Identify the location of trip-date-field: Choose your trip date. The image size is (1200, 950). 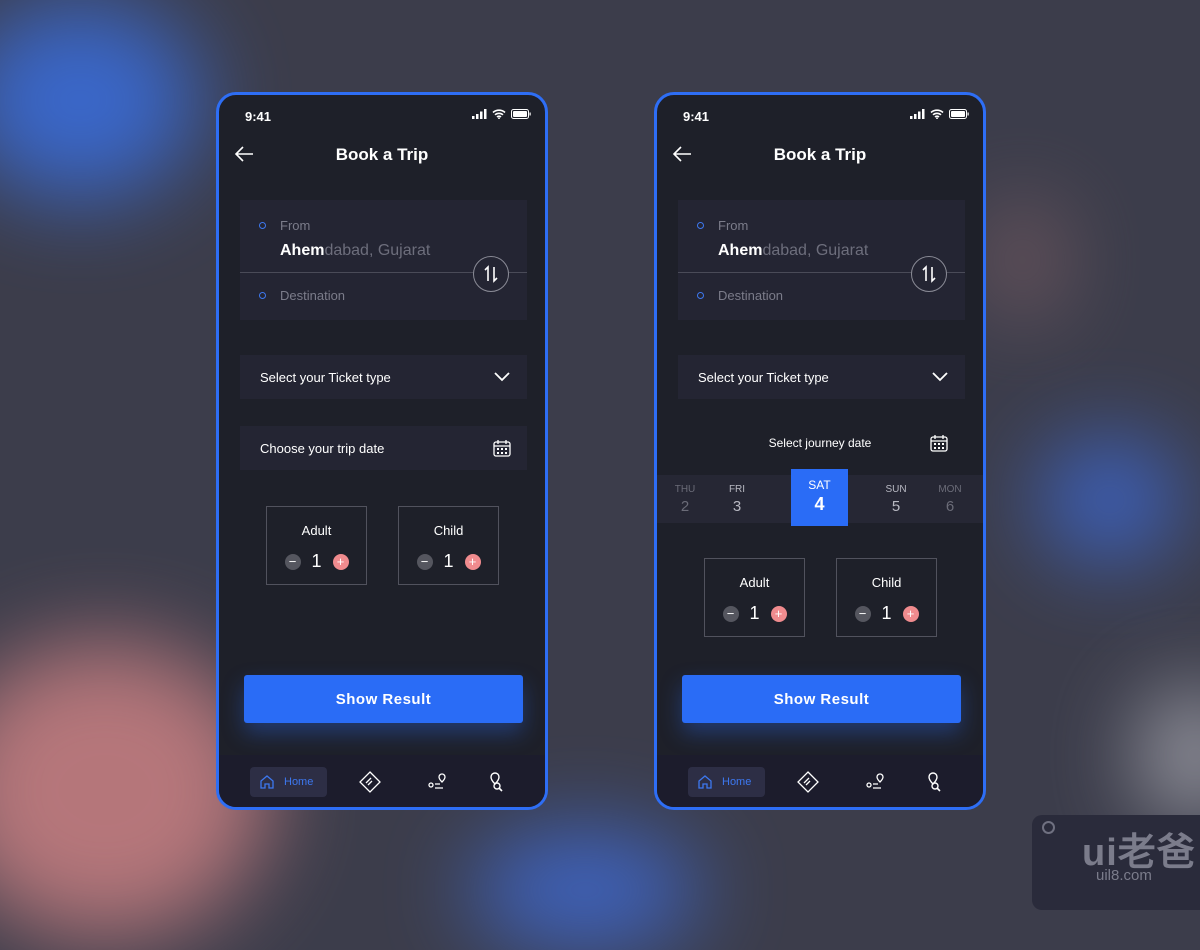
(383, 448).